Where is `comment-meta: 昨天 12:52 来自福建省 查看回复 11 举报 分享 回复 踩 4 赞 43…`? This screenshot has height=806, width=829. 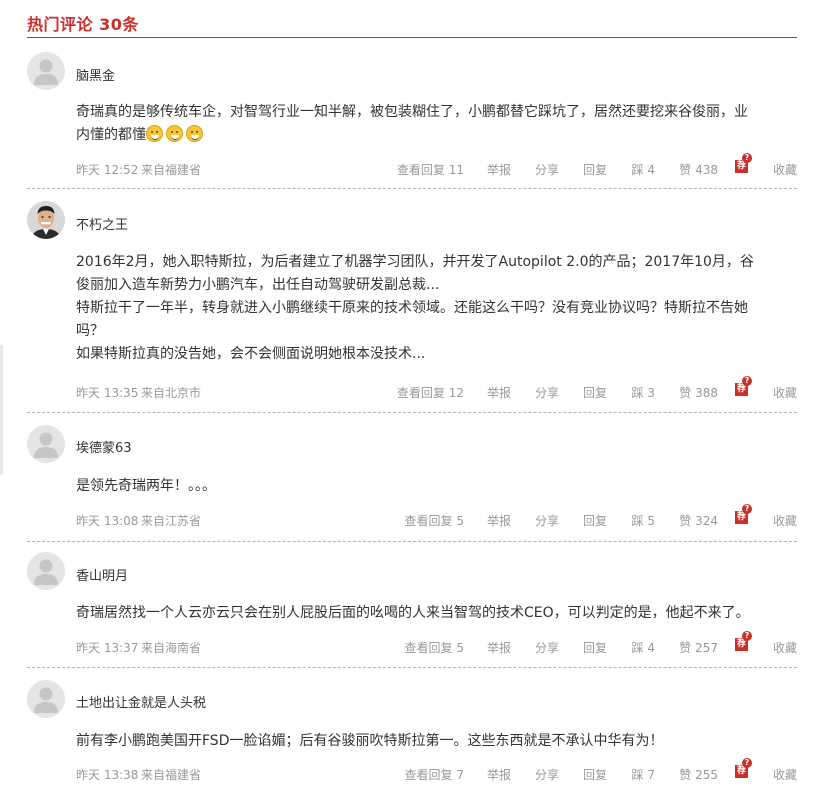
comment-meta: 昨天 12:52 来自福建省 查看回复 11 举报 分享 回复 踩 4 赞 43… is located at coordinates (436, 165).